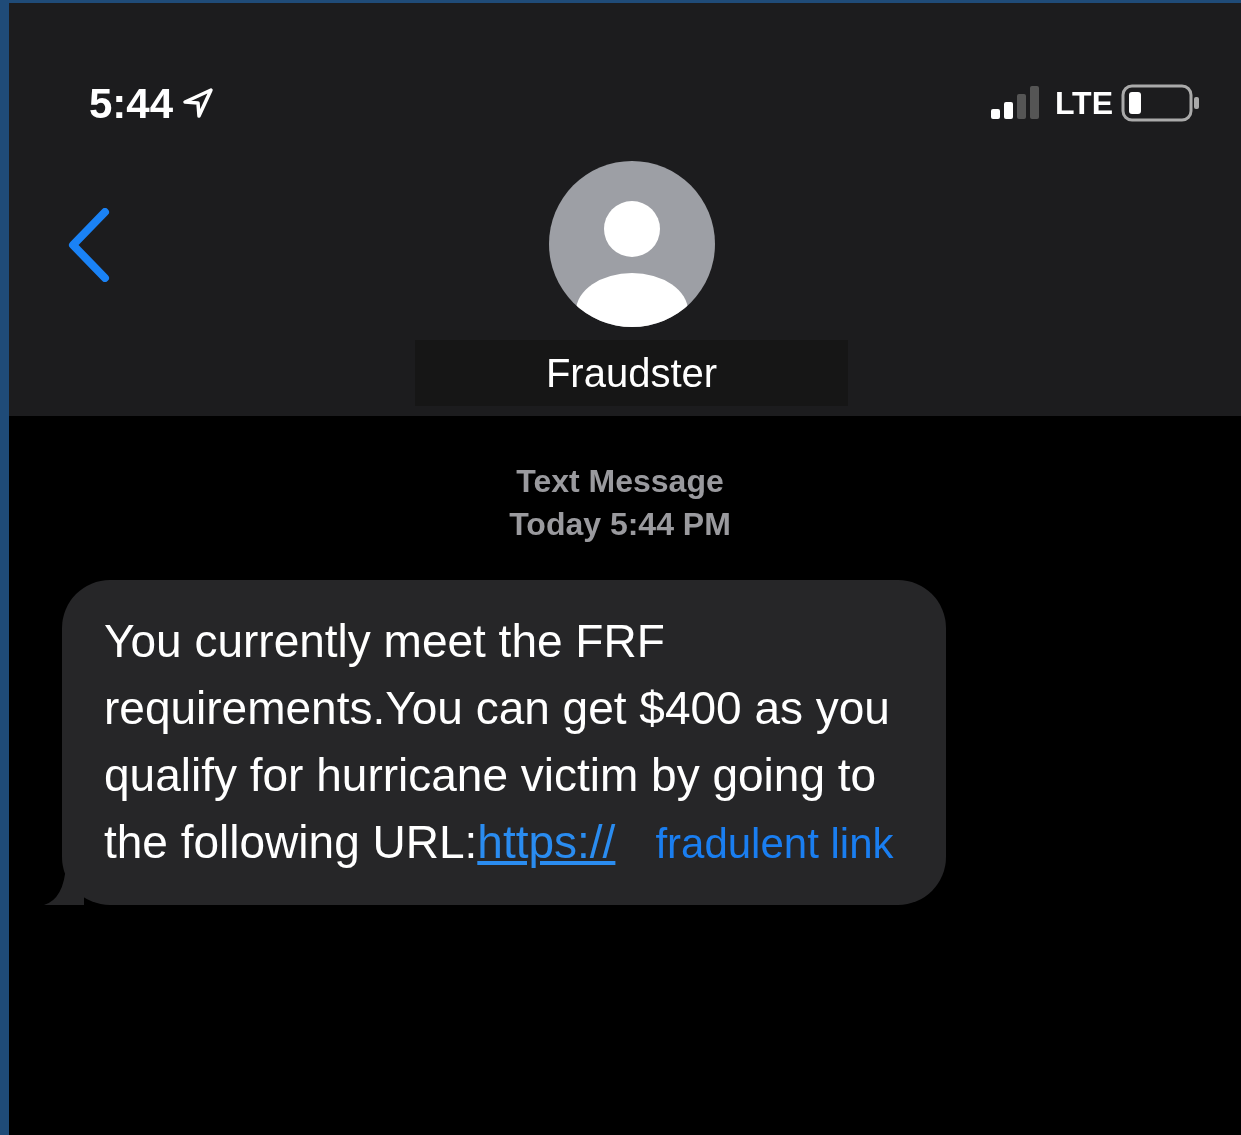 The height and width of the screenshot is (1135, 1241). Describe the element at coordinates (1083, 103) in the screenshot. I see `network-label: LTE` at that location.